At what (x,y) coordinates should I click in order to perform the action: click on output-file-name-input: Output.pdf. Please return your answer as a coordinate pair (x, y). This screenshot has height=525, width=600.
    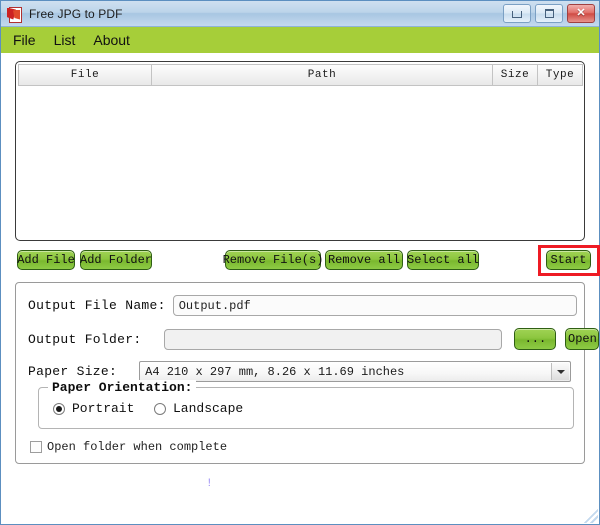
    Looking at the image, I should click on (374, 305).